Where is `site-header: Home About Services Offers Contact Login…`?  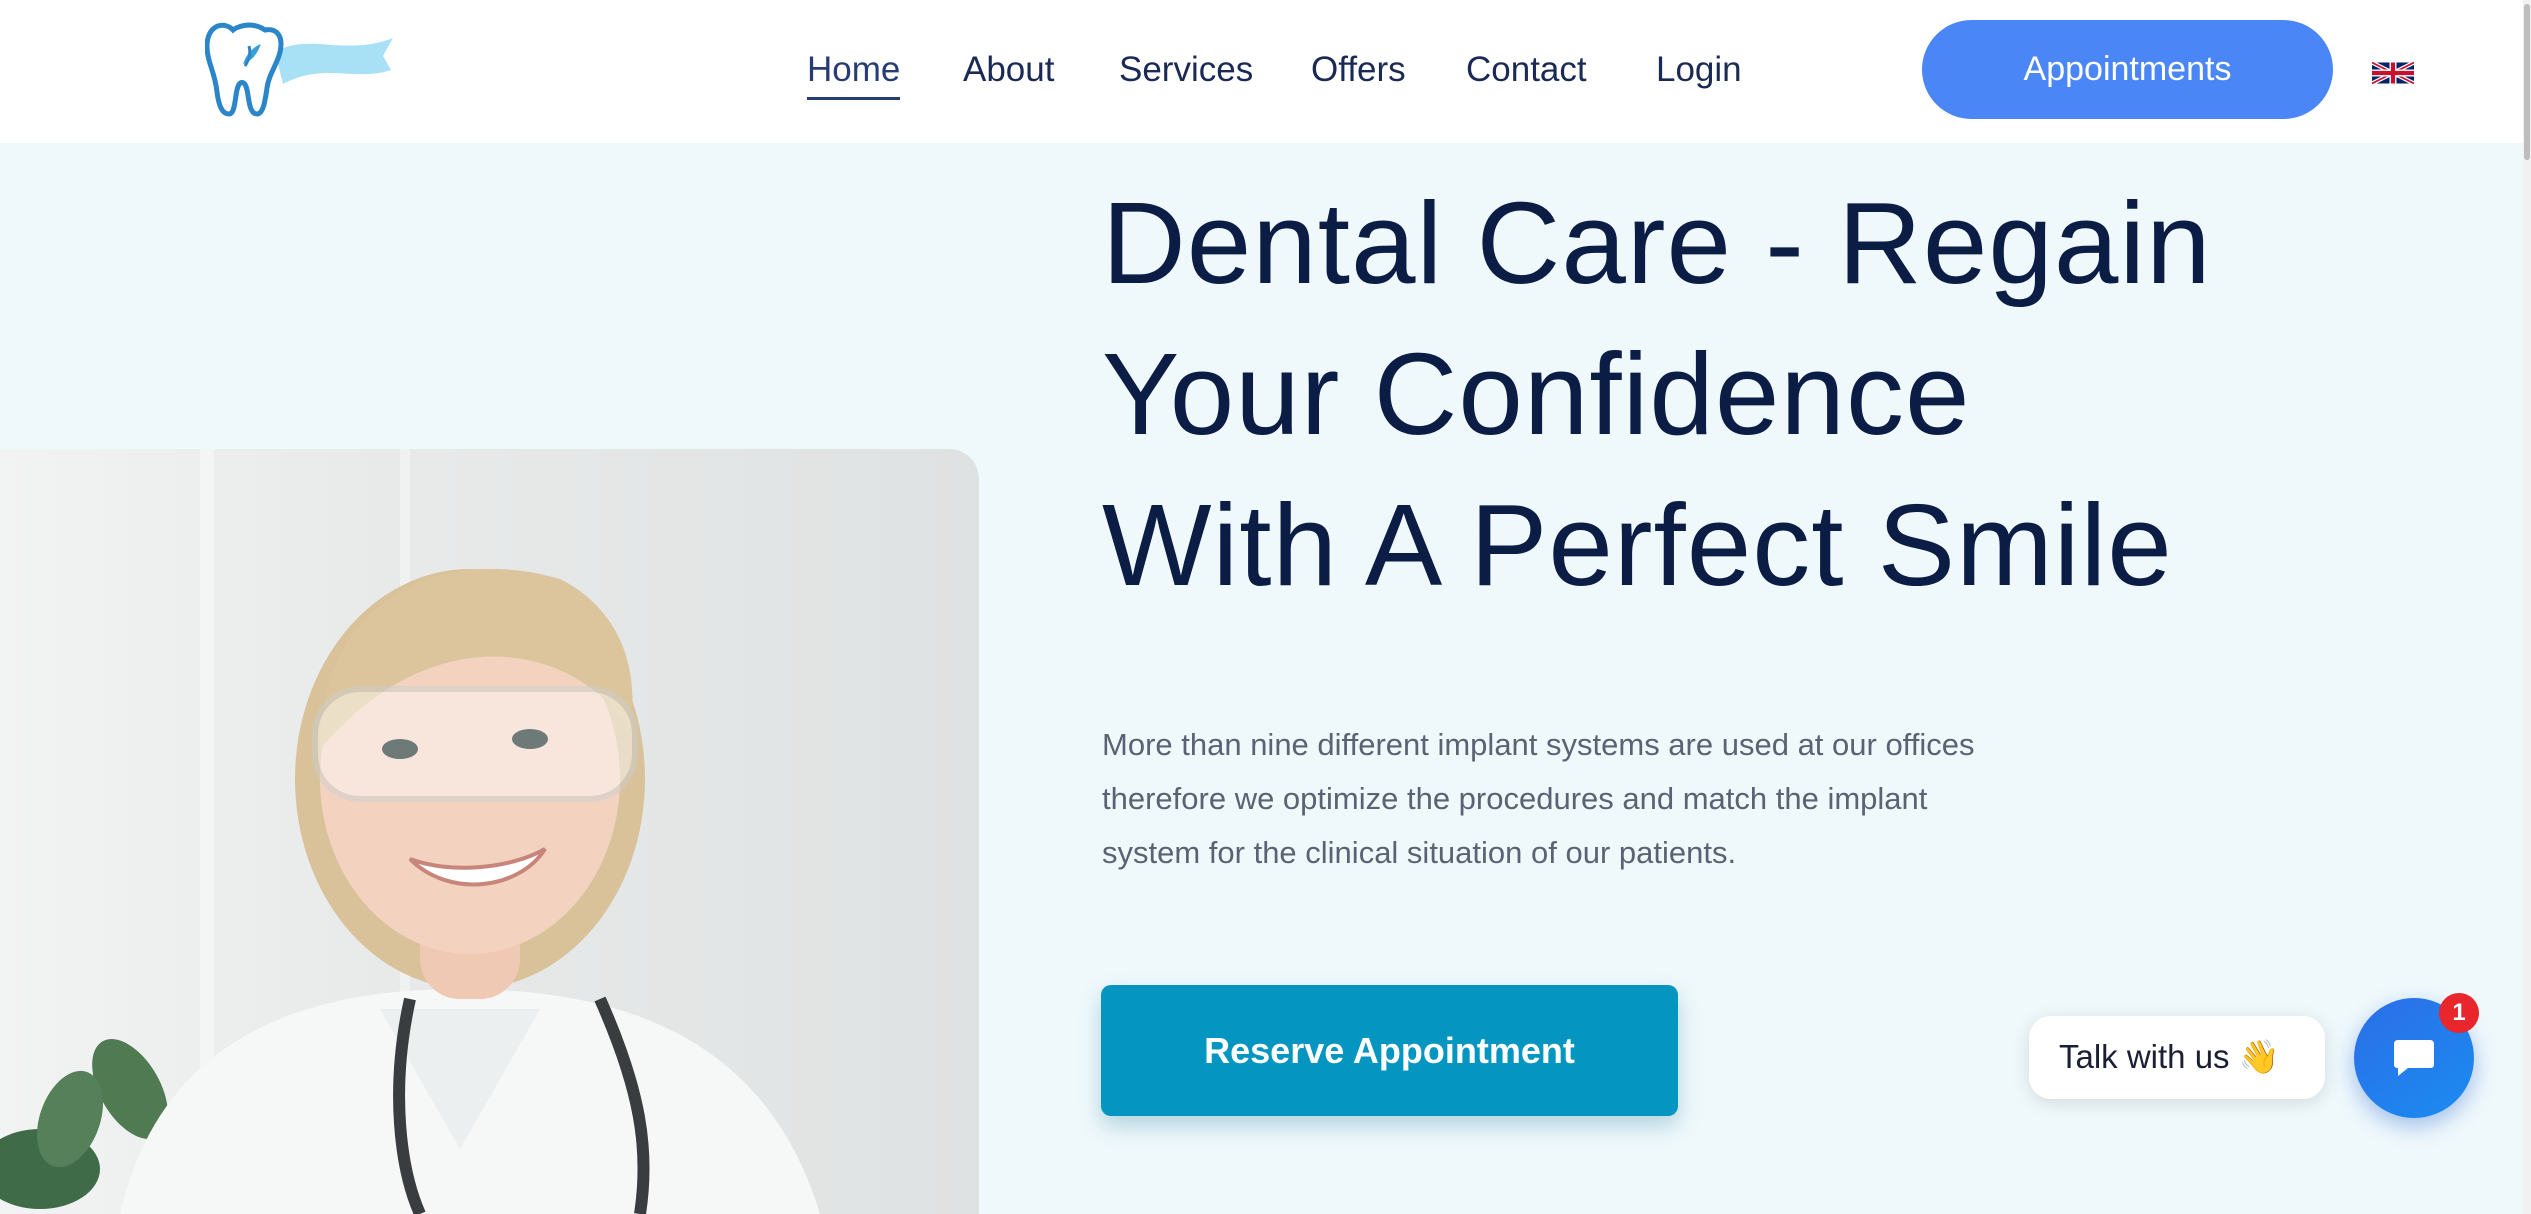 site-header: Home About Services Offers Contact Login… is located at coordinates (1265, 71).